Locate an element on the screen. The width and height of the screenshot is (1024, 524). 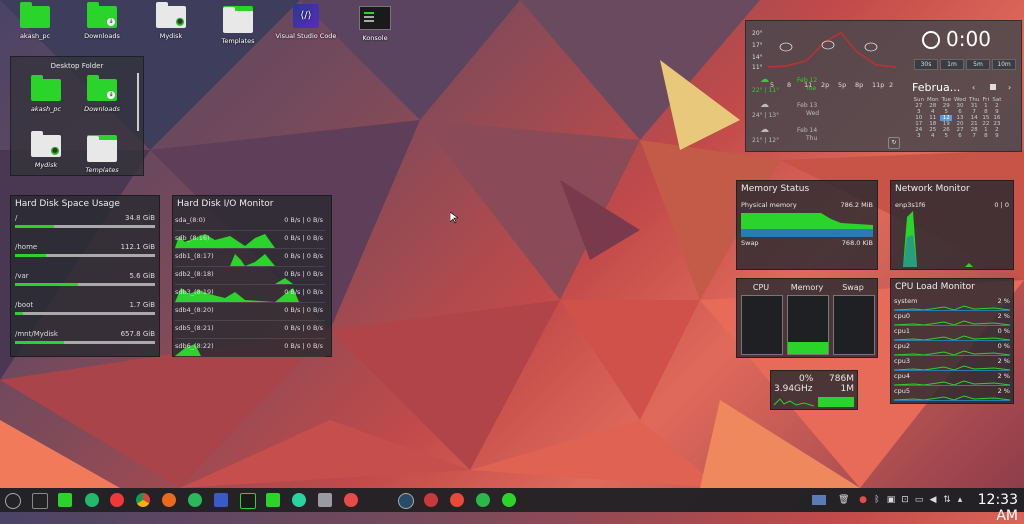
calendar-day: 4 is located at coordinates (932, 136).